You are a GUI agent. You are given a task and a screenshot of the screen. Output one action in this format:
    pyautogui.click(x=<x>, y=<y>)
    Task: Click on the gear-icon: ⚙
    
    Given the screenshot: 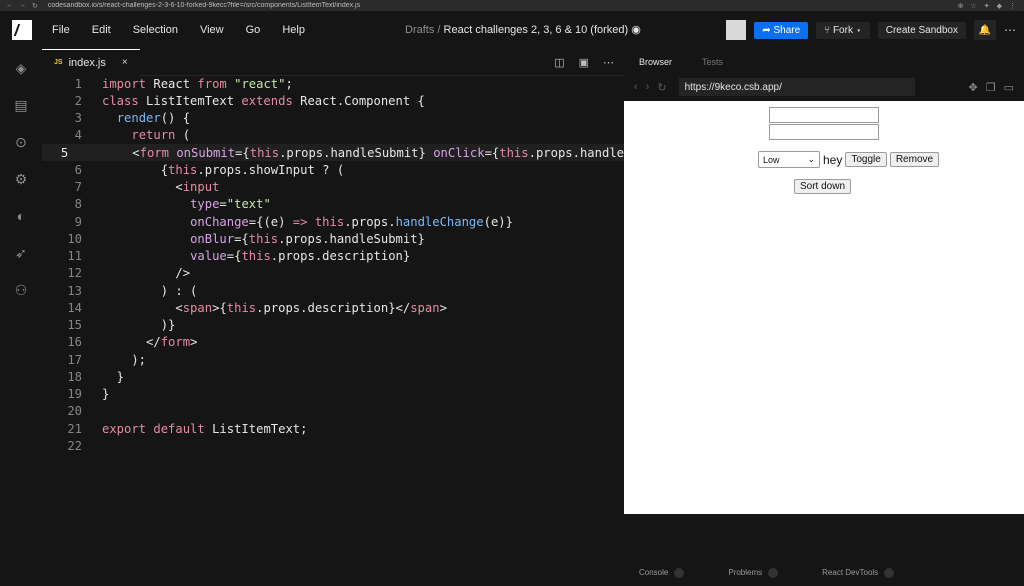 What is the action you would take?
    pyautogui.click(x=21, y=179)
    